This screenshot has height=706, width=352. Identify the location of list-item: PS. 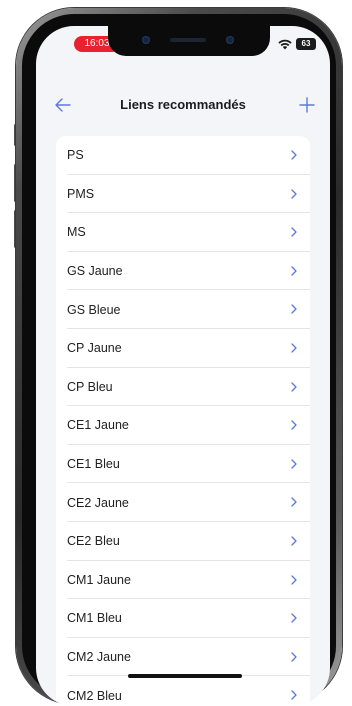
(183, 155).